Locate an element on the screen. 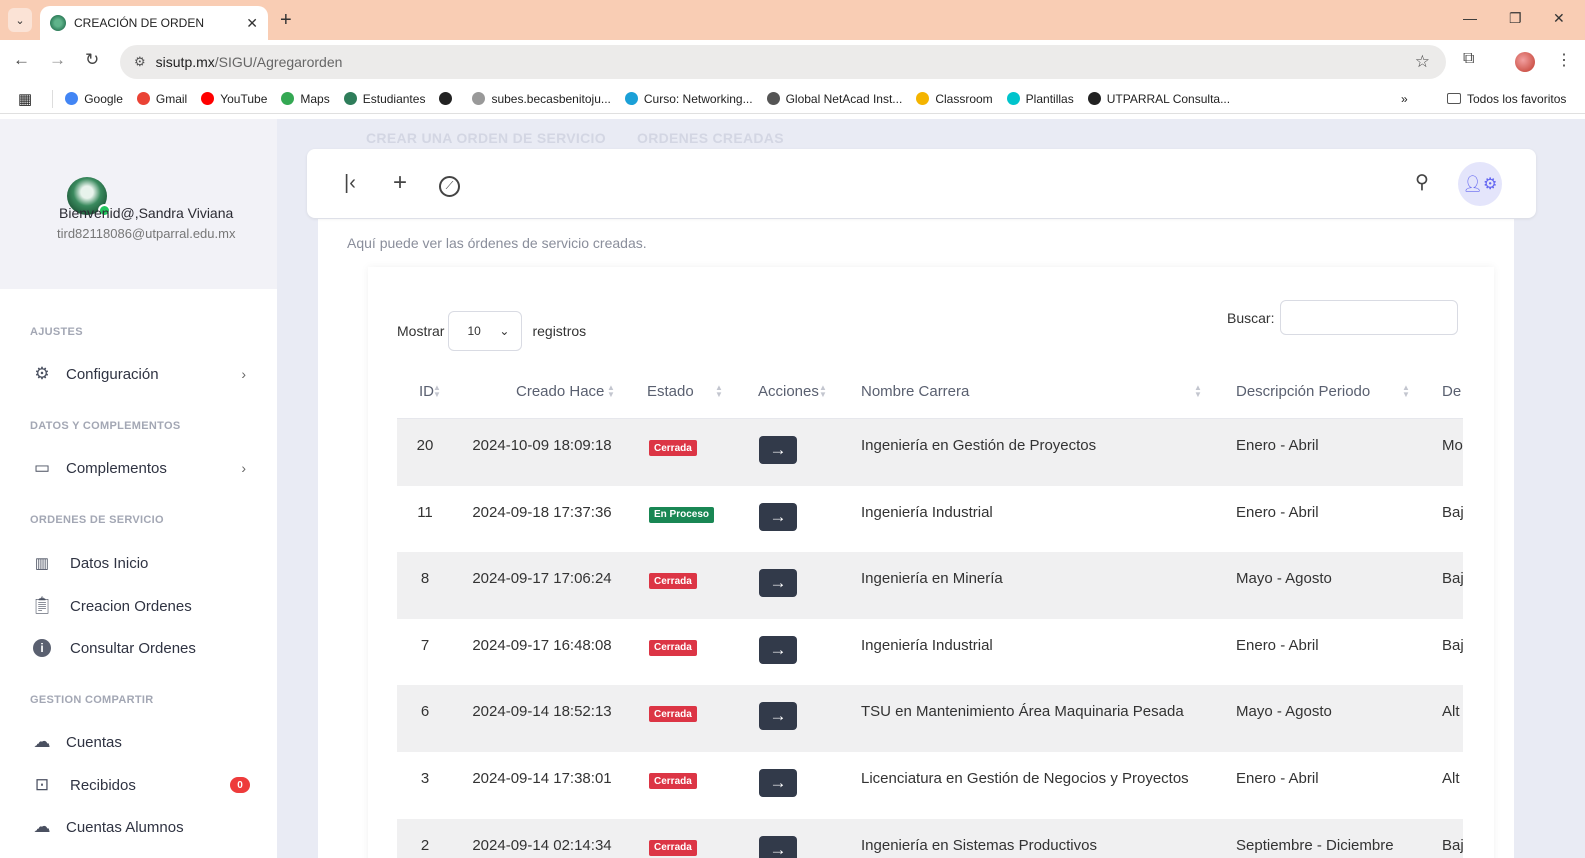 The image size is (1585, 858). status-badge: Cerrada is located at coordinates (673, 781).